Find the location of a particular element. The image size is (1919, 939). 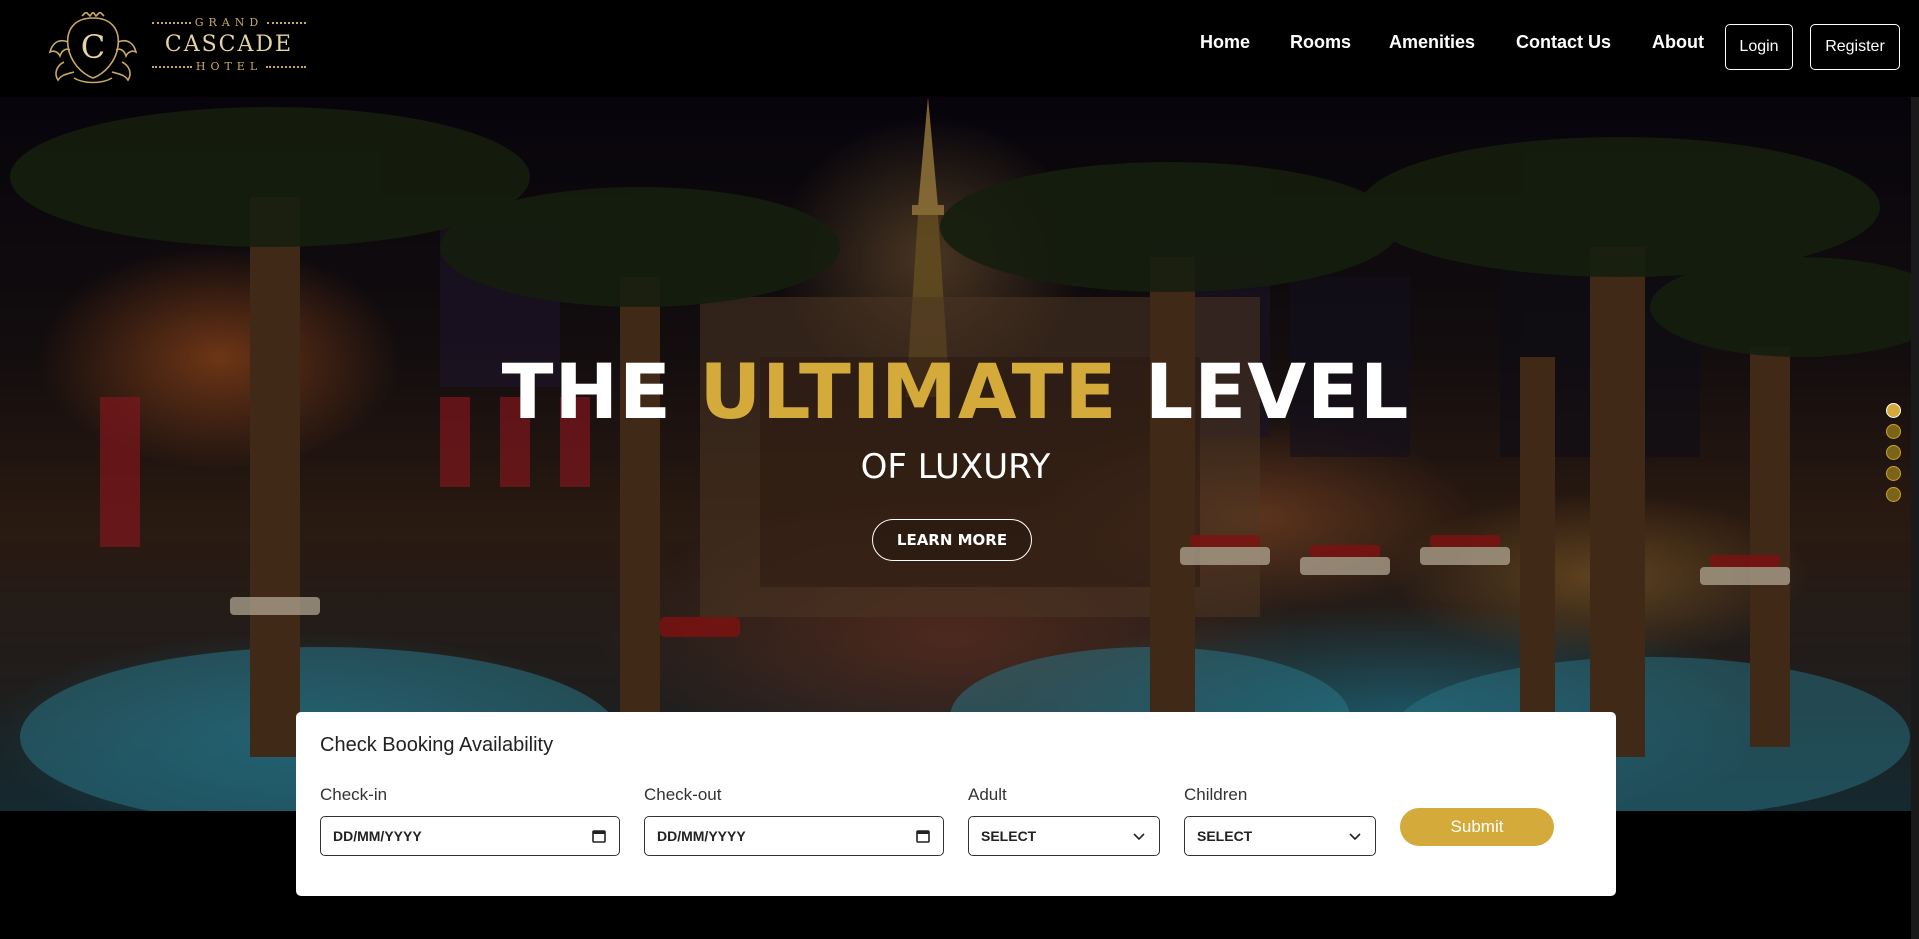

adult-select: SELECT is located at coordinates (1064, 836).